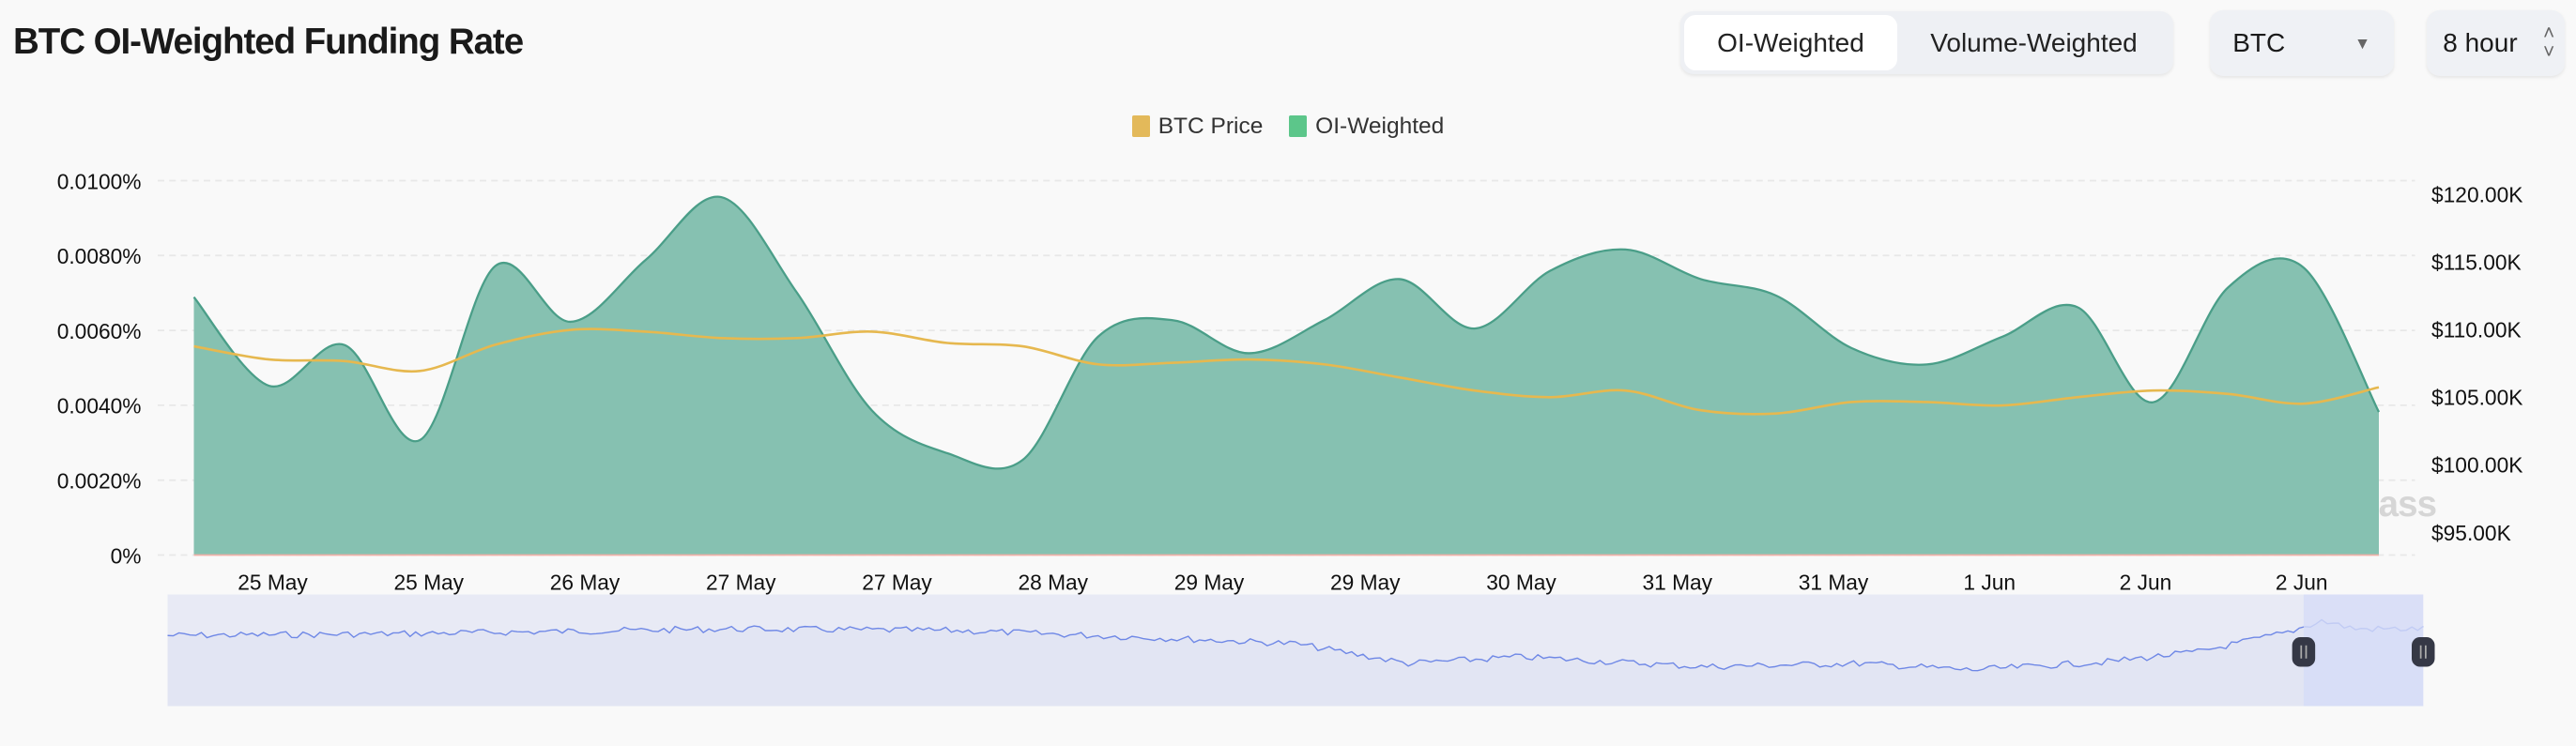  What do you see at coordinates (99, 480) in the screenshot?
I see `y-left-tick-label: 0.0020%` at bounding box center [99, 480].